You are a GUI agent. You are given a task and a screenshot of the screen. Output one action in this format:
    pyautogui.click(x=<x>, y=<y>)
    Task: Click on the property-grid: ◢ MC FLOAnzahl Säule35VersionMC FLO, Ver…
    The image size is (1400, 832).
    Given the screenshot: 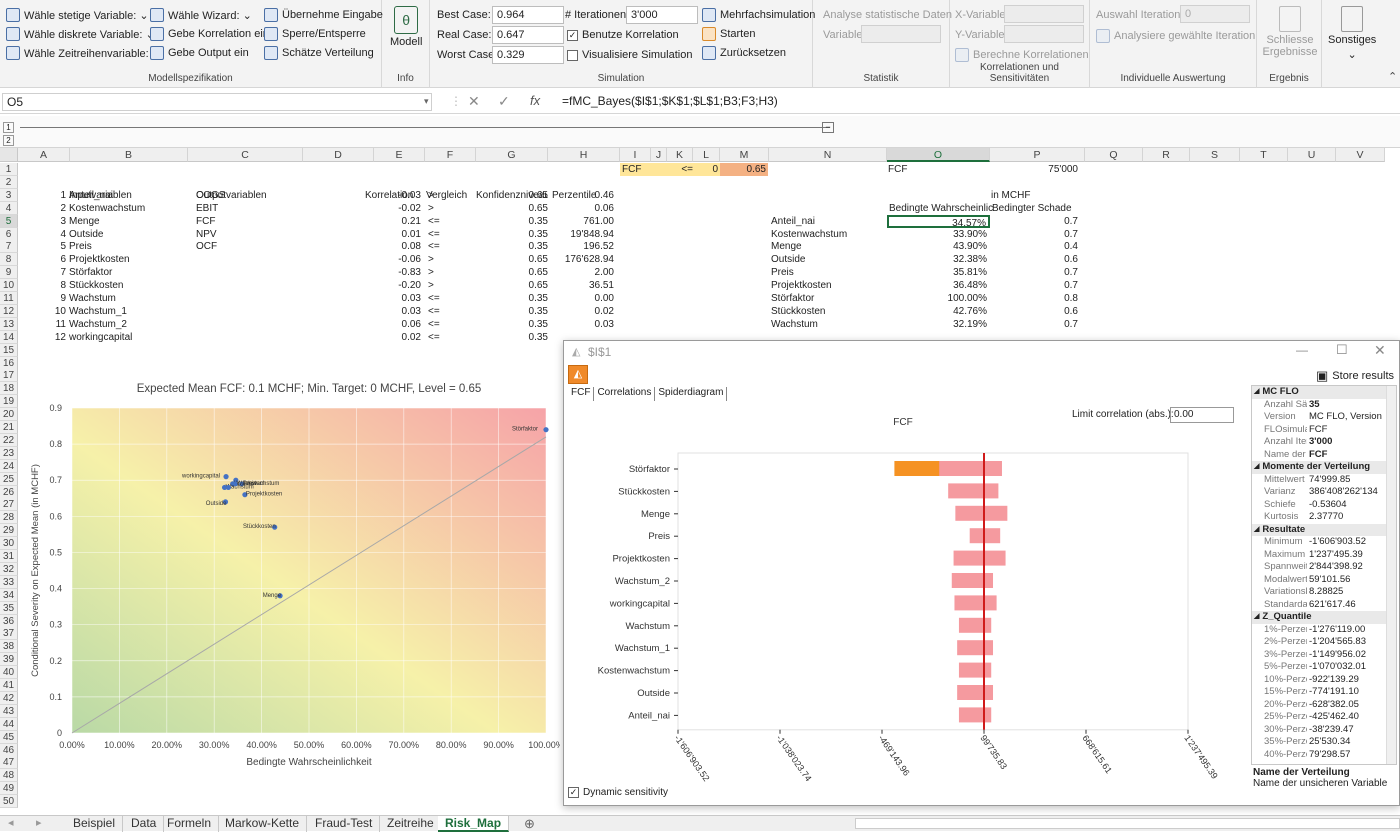 What is the action you would take?
    pyautogui.click(x=1324, y=575)
    